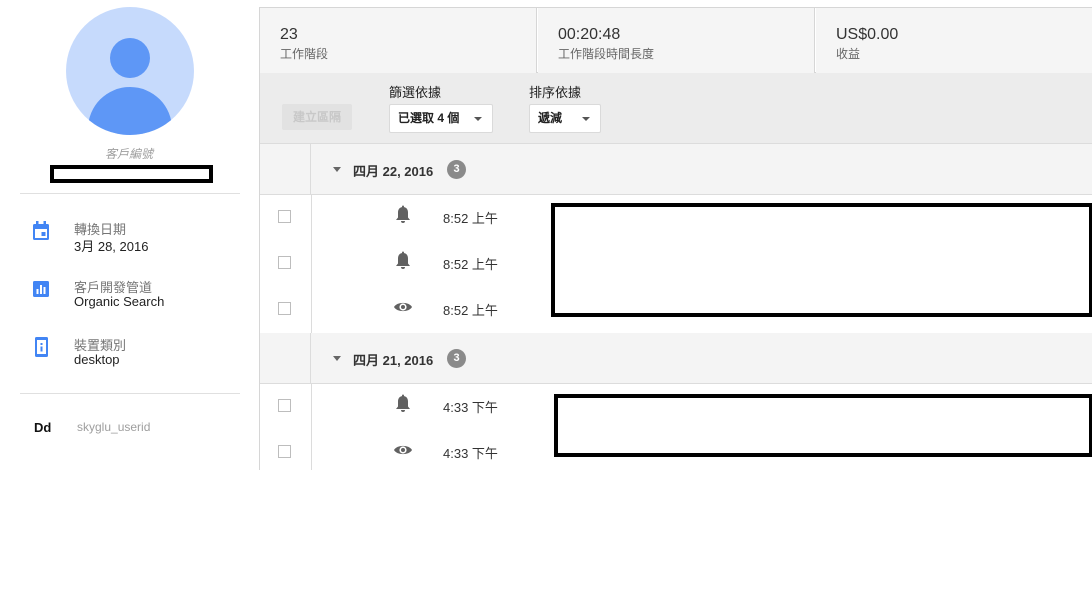  What do you see at coordinates (119, 301) in the screenshot?
I see `acquisition-channel-value: Organic Search` at bounding box center [119, 301].